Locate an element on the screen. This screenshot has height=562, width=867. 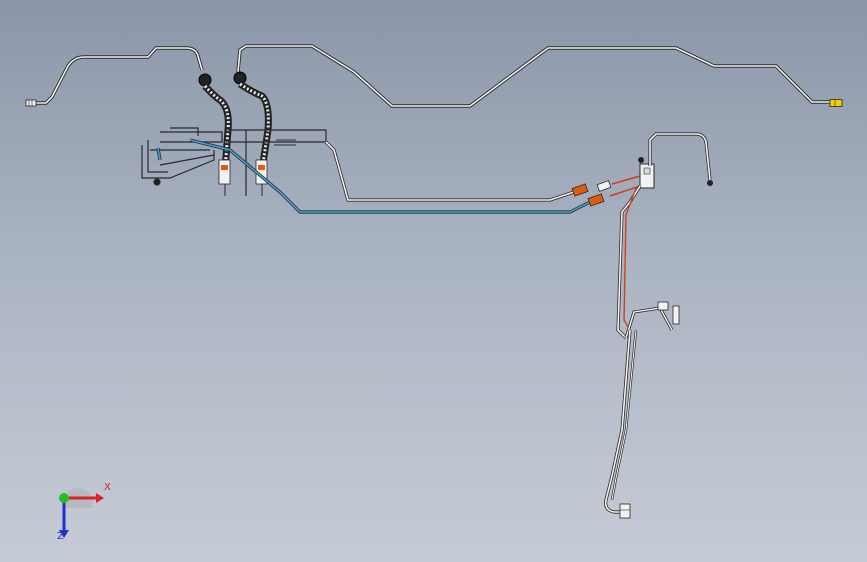
orientation-triad: X Z is located at coordinates (80, 513).